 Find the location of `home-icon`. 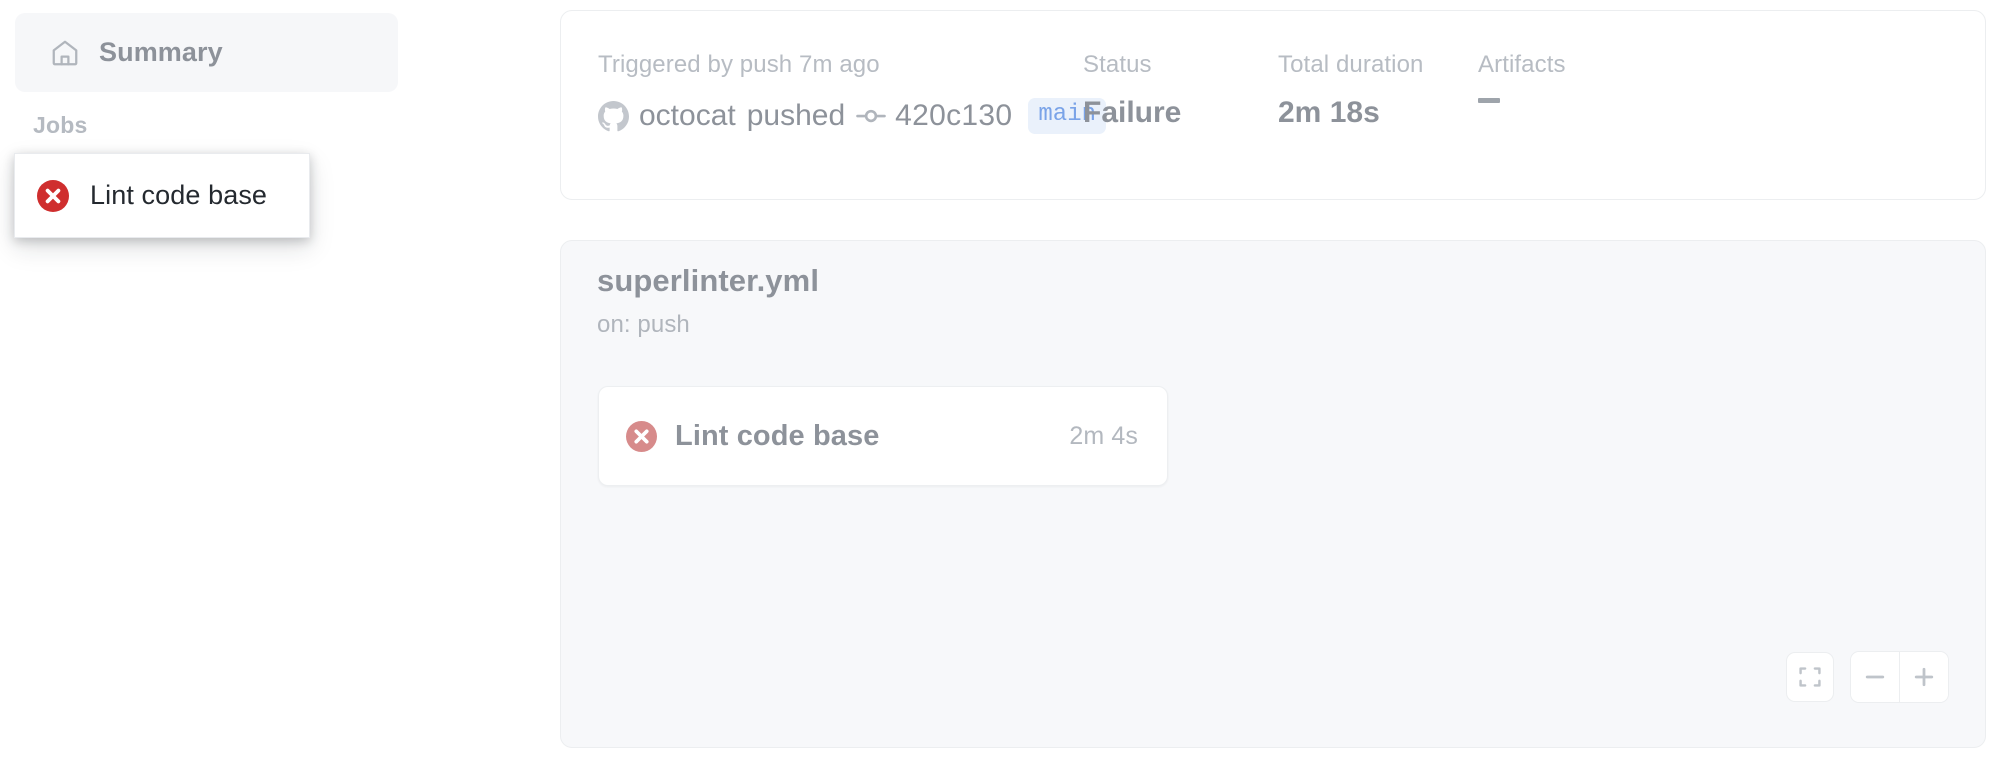

home-icon is located at coordinates (65, 52).